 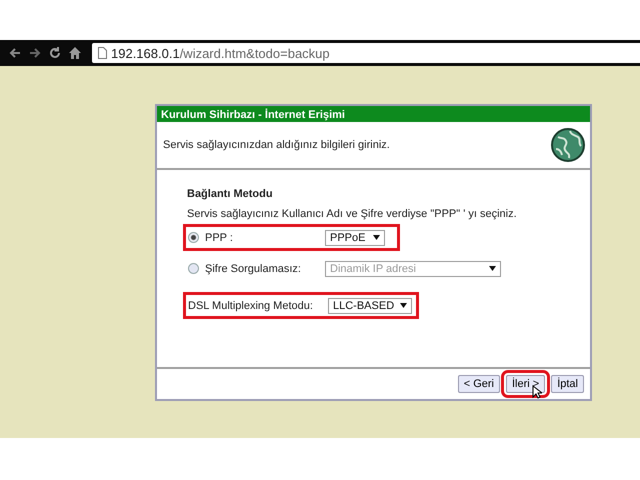 I want to click on intro-text: Servis sağlayıcınızdan aldığınız bilgileri giriniz., so click(x=276, y=145).